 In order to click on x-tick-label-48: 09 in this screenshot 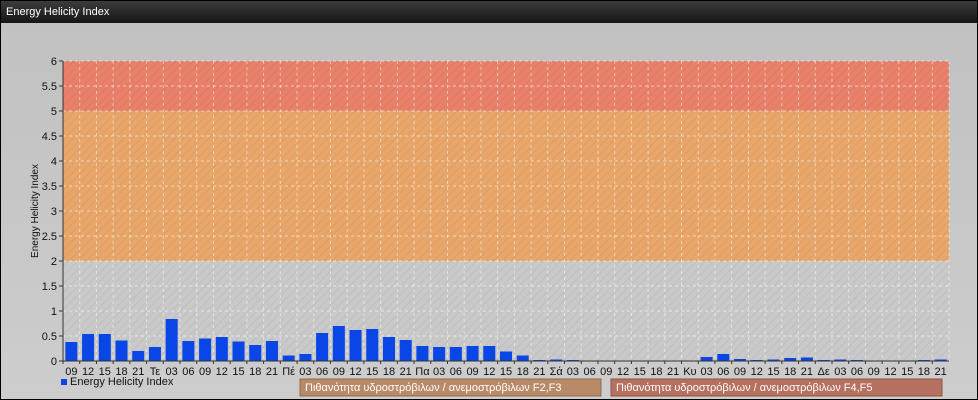, I will do `click(874, 372)`.